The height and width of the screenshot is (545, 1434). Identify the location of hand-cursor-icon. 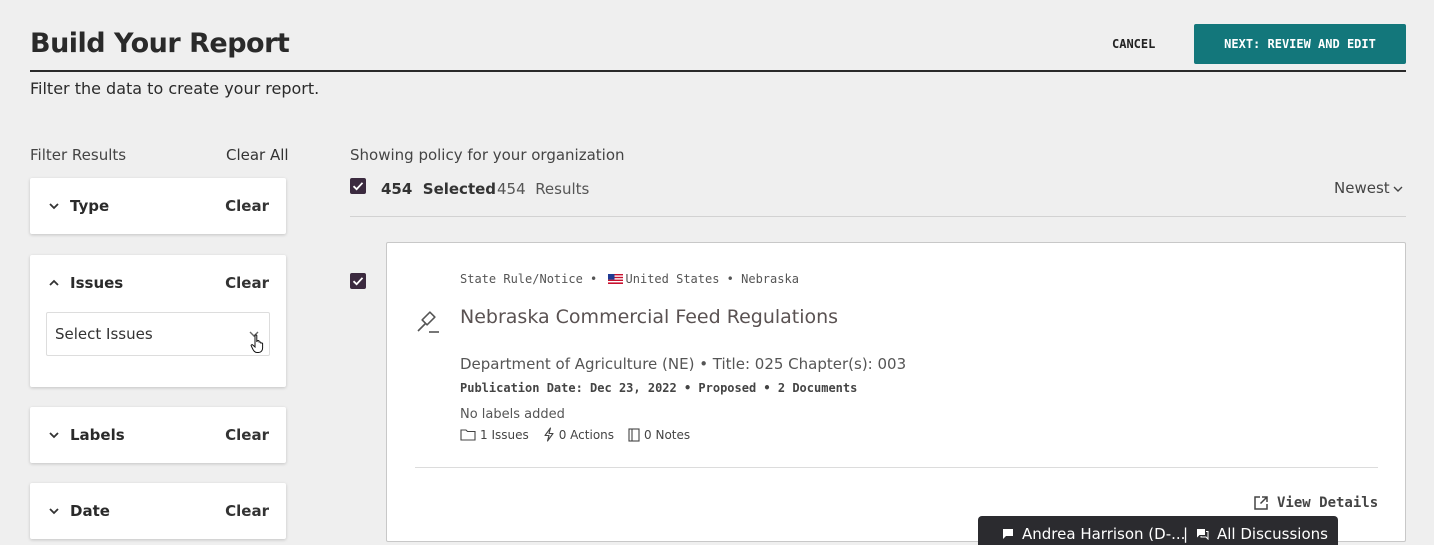
(257, 343).